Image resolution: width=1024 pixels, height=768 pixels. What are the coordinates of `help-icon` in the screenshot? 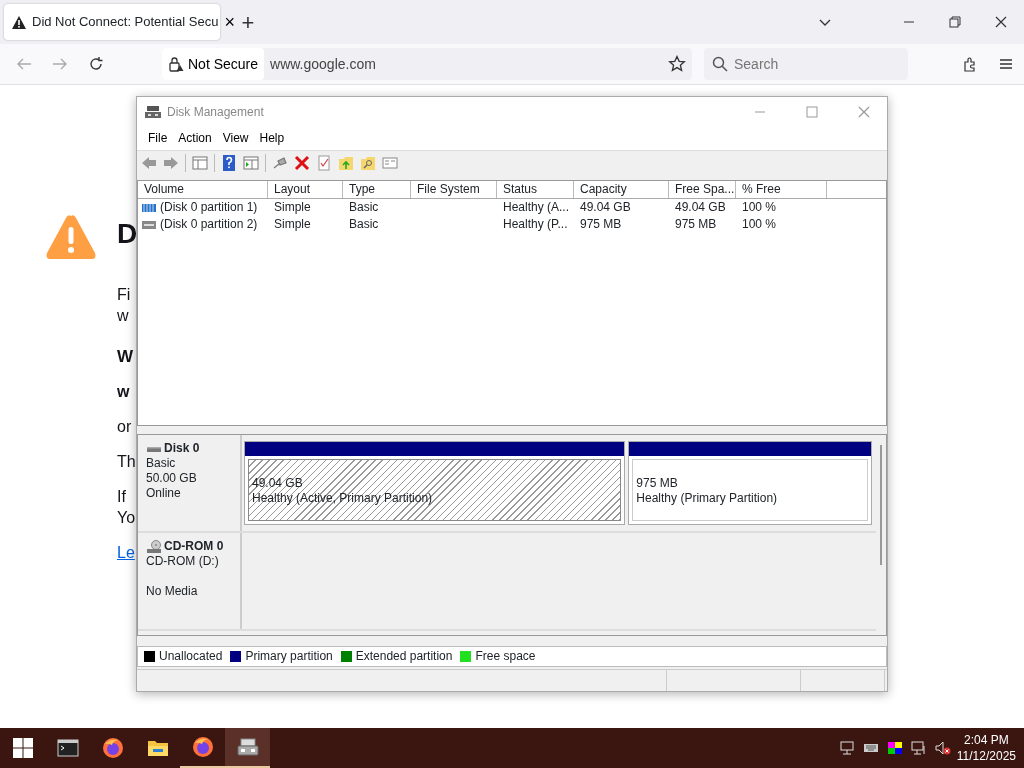 It's located at (229, 163).